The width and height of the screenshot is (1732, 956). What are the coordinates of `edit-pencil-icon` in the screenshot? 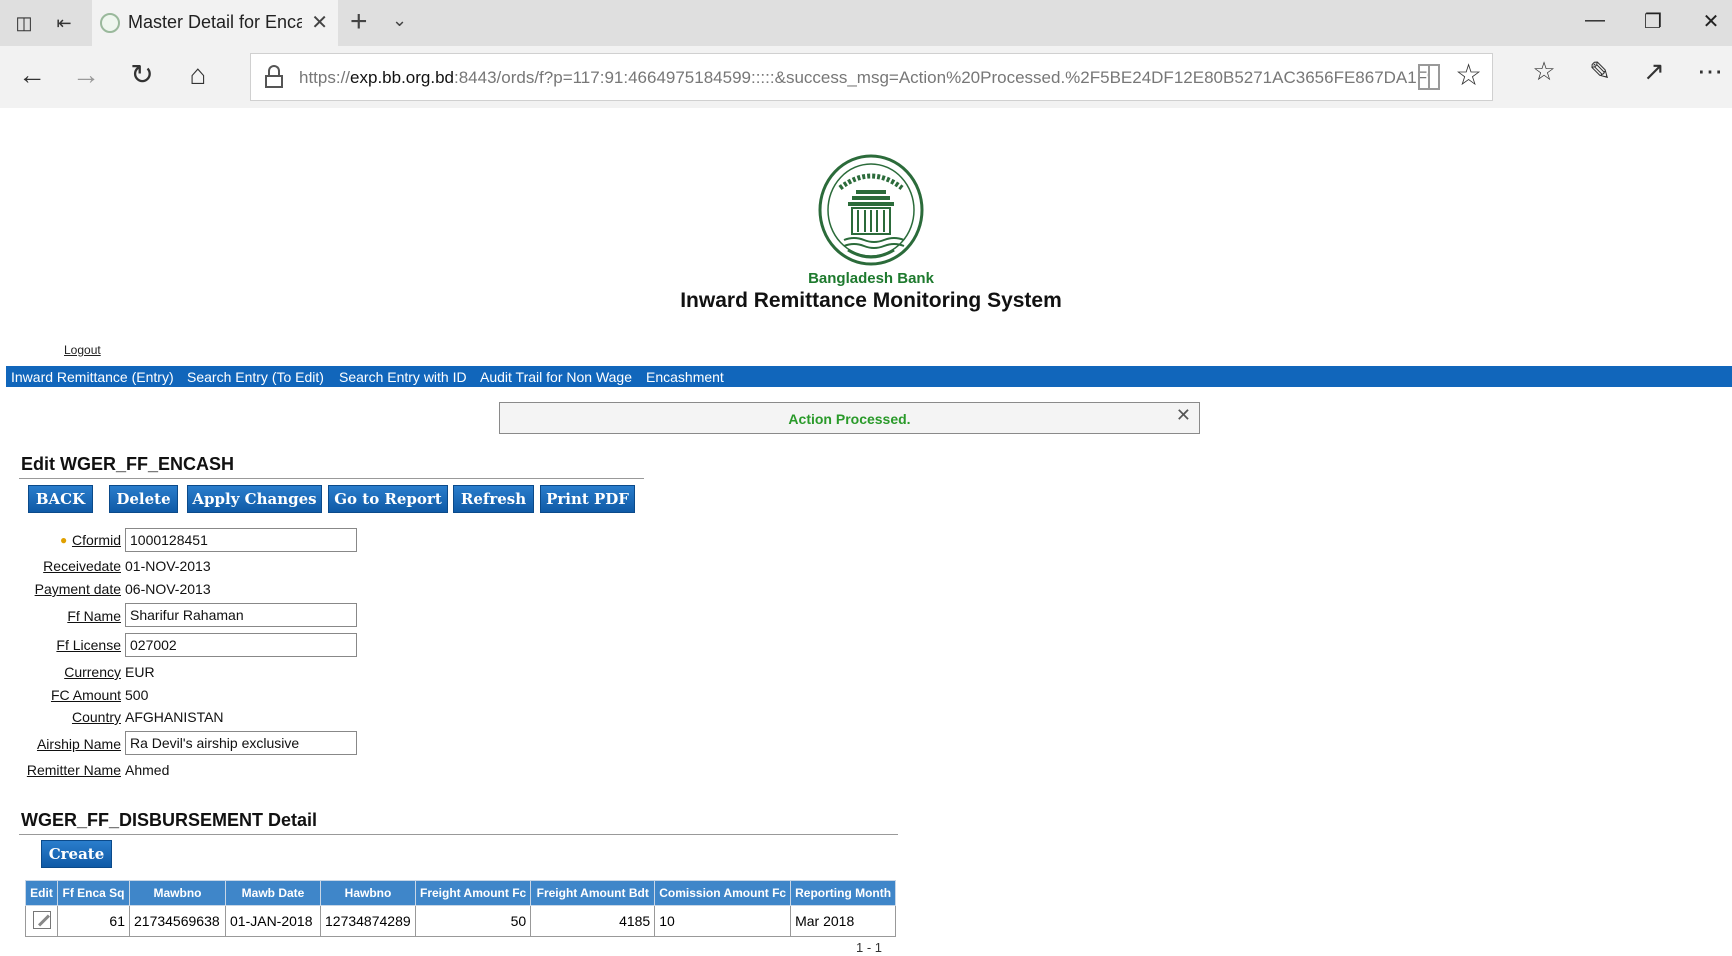 It's located at (41, 919).